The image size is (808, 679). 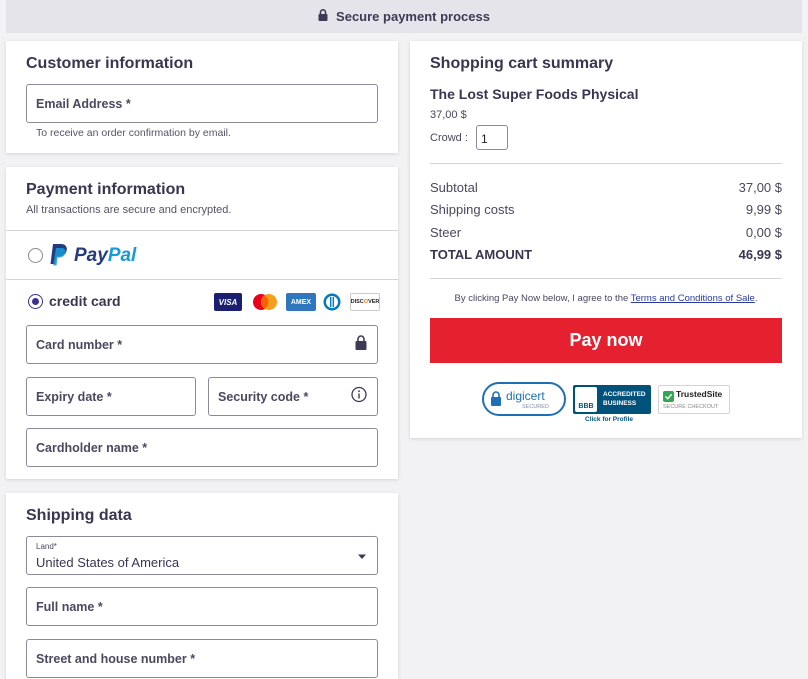 What do you see at coordinates (116, 658) in the screenshot?
I see `street-label: Street and house number *` at bounding box center [116, 658].